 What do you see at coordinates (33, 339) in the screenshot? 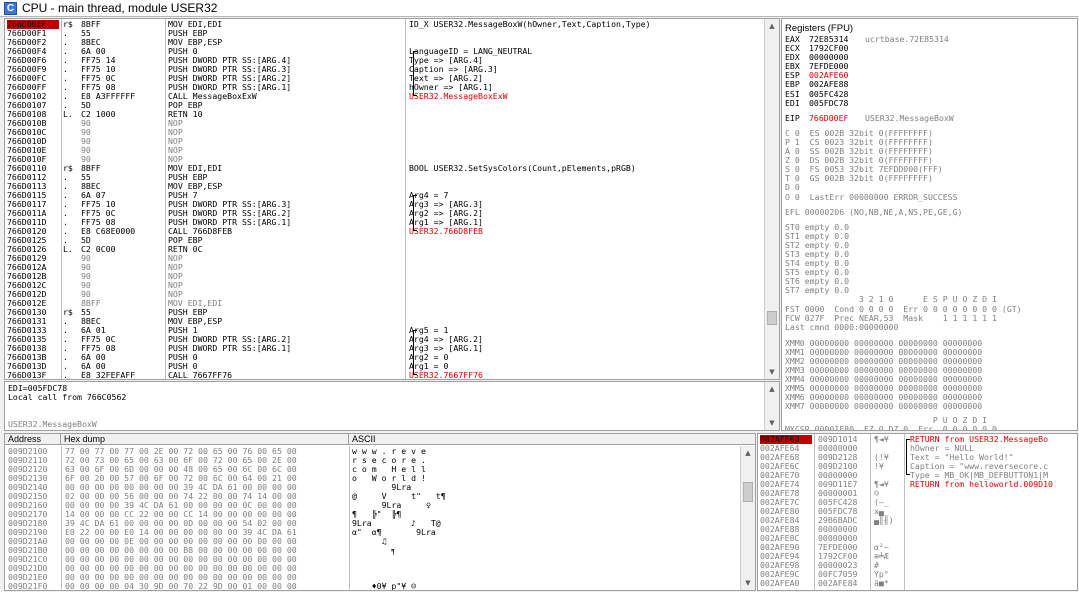
I see `instruction-address: 766D0135` at bounding box center [33, 339].